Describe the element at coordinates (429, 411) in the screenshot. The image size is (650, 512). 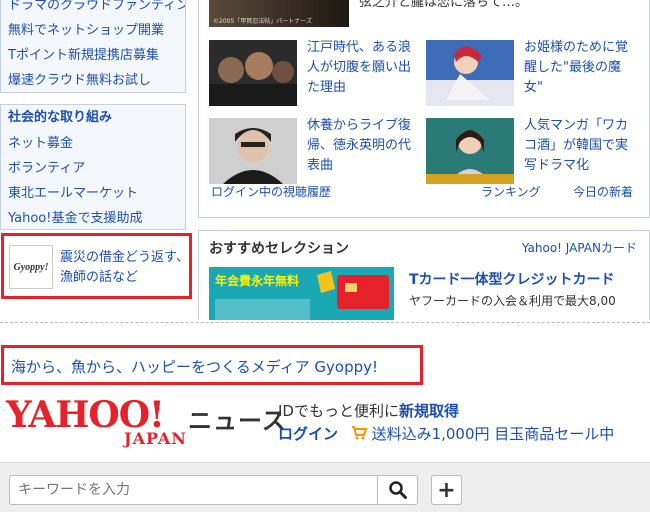
I see `register-link: 新規取得` at that location.